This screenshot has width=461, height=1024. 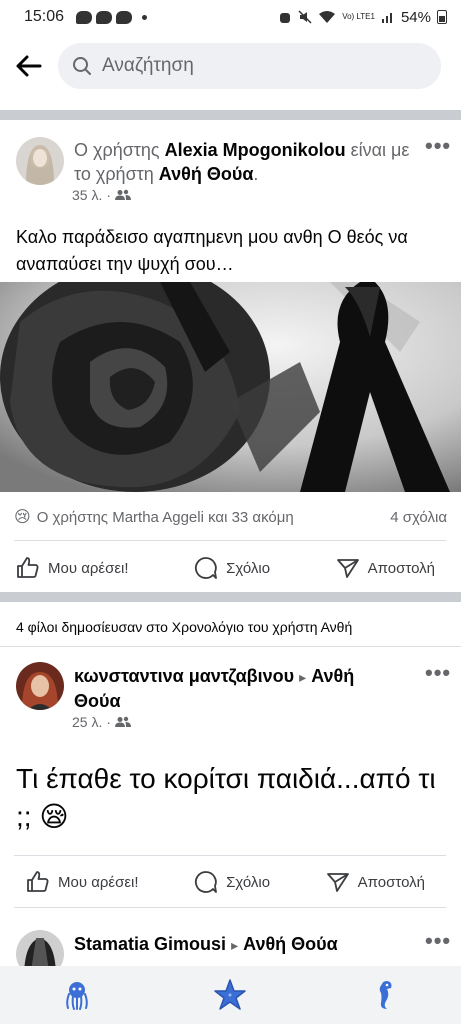 What do you see at coordinates (54, 816) in the screenshot?
I see `crying-emoji-icon: 😪` at bounding box center [54, 816].